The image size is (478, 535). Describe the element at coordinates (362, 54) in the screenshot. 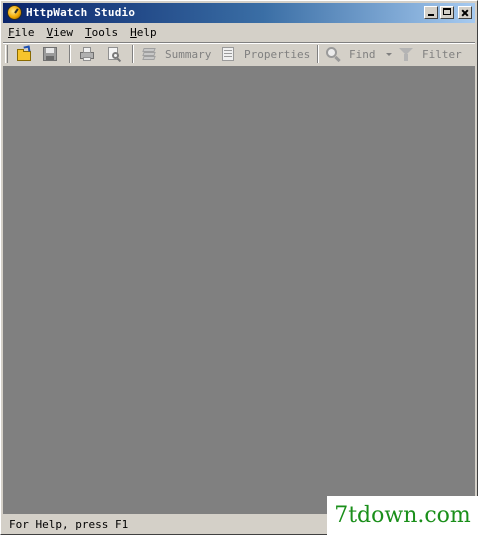

I see `find-label: Find` at that location.